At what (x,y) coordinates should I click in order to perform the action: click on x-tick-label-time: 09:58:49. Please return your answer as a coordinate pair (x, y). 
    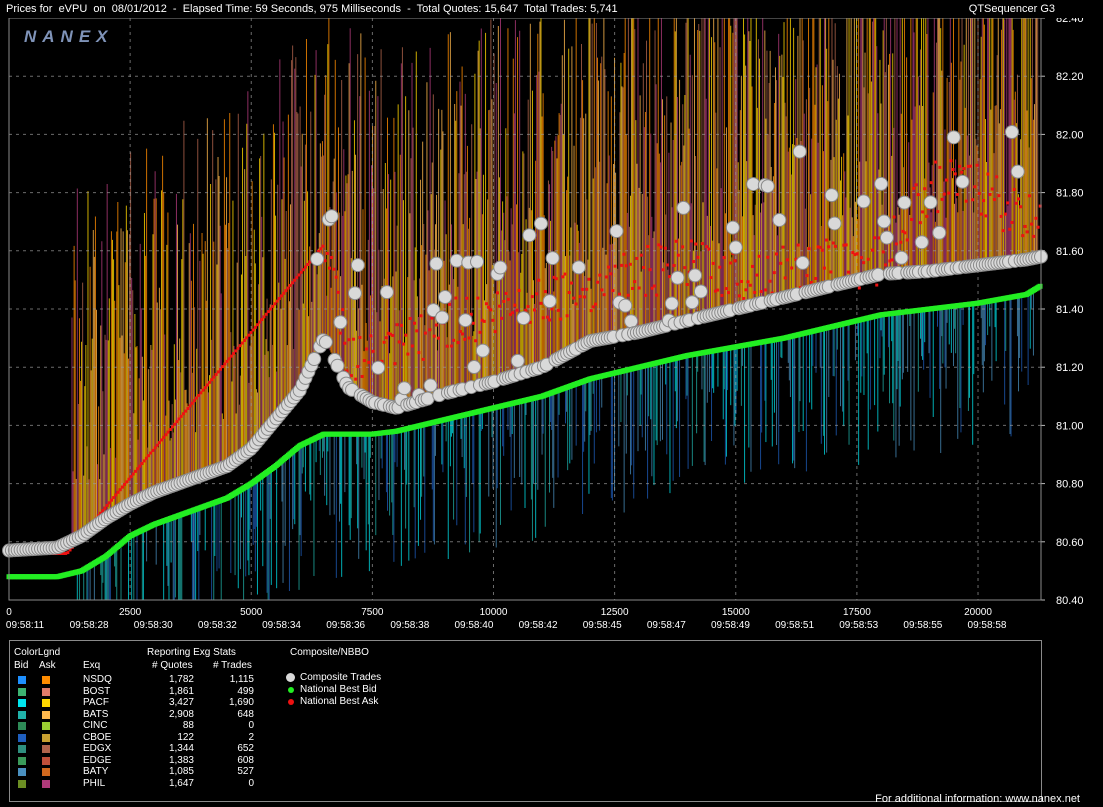
    Looking at the image, I should click on (730, 625).